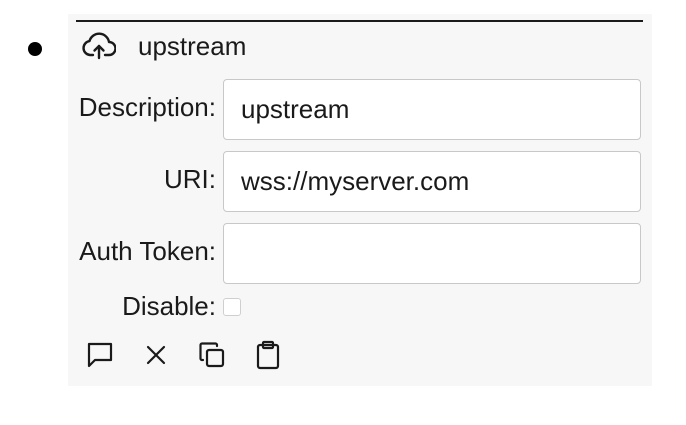  Describe the element at coordinates (268, 355) in the screenshot. I see `paste-icon` at that location.